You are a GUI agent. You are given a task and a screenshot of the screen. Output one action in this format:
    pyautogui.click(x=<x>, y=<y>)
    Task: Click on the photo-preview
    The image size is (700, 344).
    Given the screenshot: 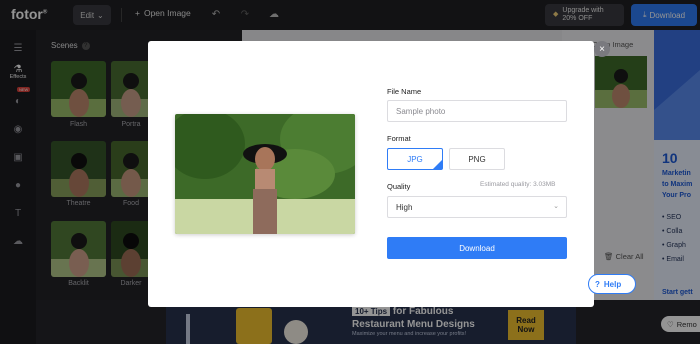 What is the action you would take?
    pyautogui.click(x=265, y=174)
    